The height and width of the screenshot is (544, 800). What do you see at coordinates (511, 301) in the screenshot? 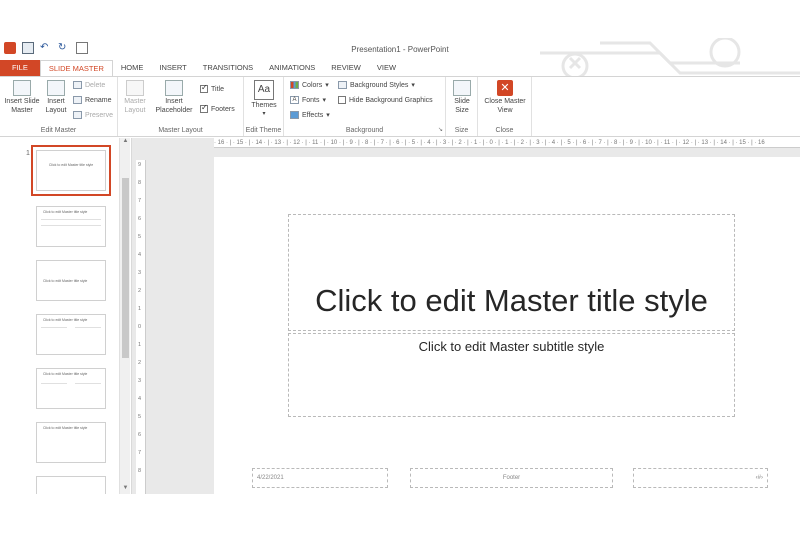
I see `master-title-text: Click to edit Master title style` at bounding box center [511, 301].